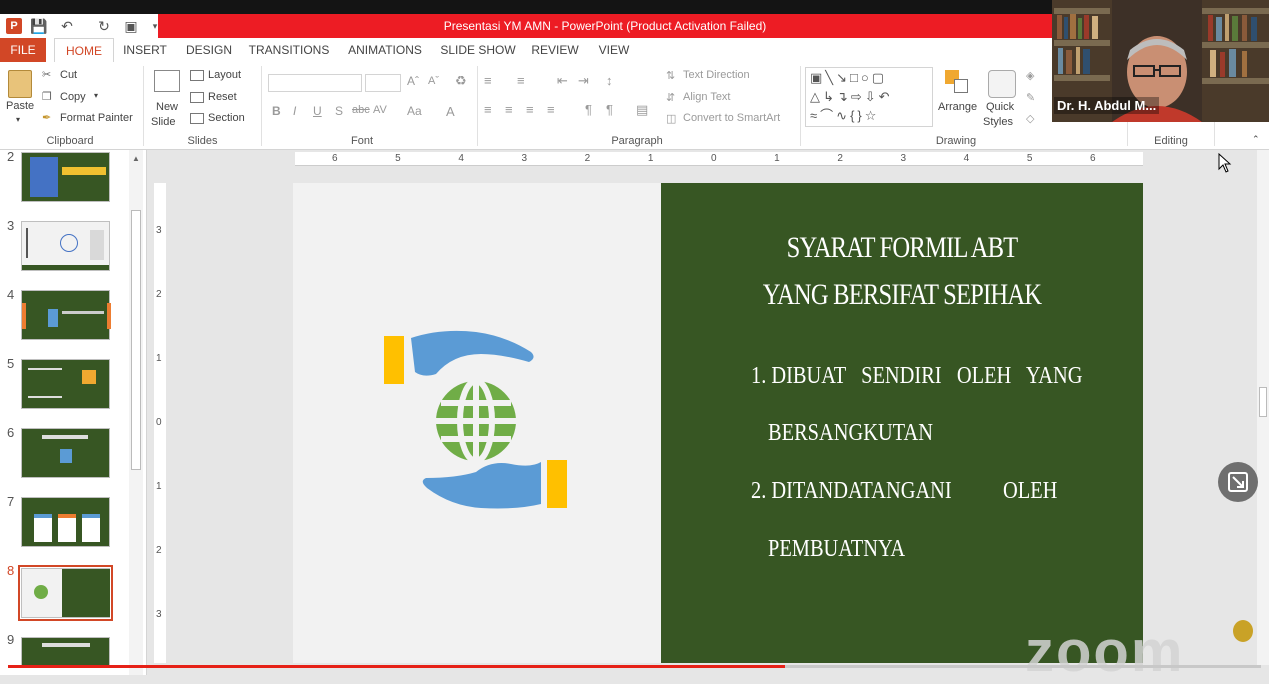  What do you see at coordinates (96, 118) in the screenshot?
I see `format-painter-button: Format Painter` at bounding box center [96, 118].